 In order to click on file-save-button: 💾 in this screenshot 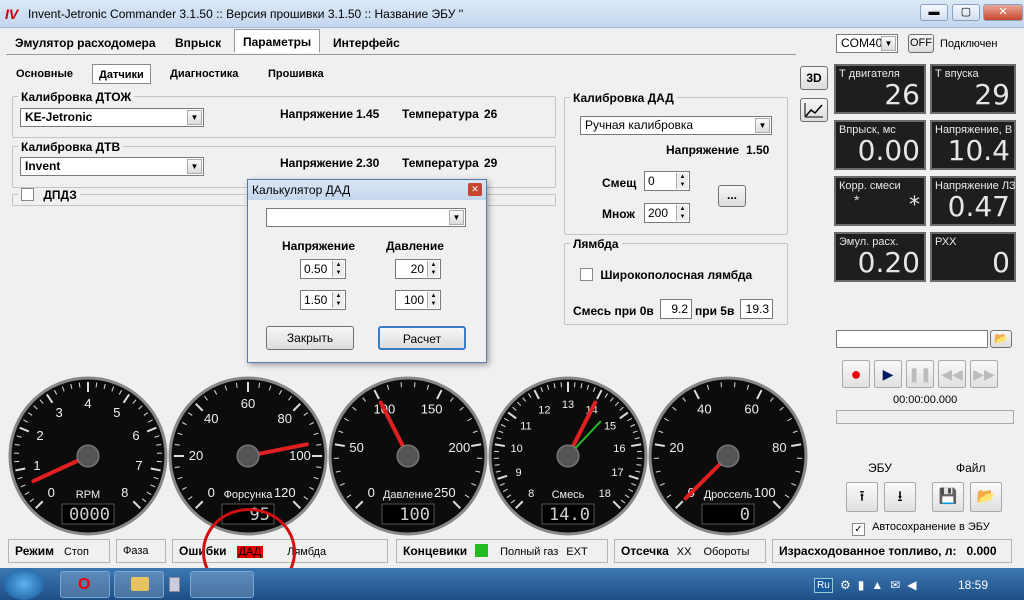, I will do `click(948, 497)`.